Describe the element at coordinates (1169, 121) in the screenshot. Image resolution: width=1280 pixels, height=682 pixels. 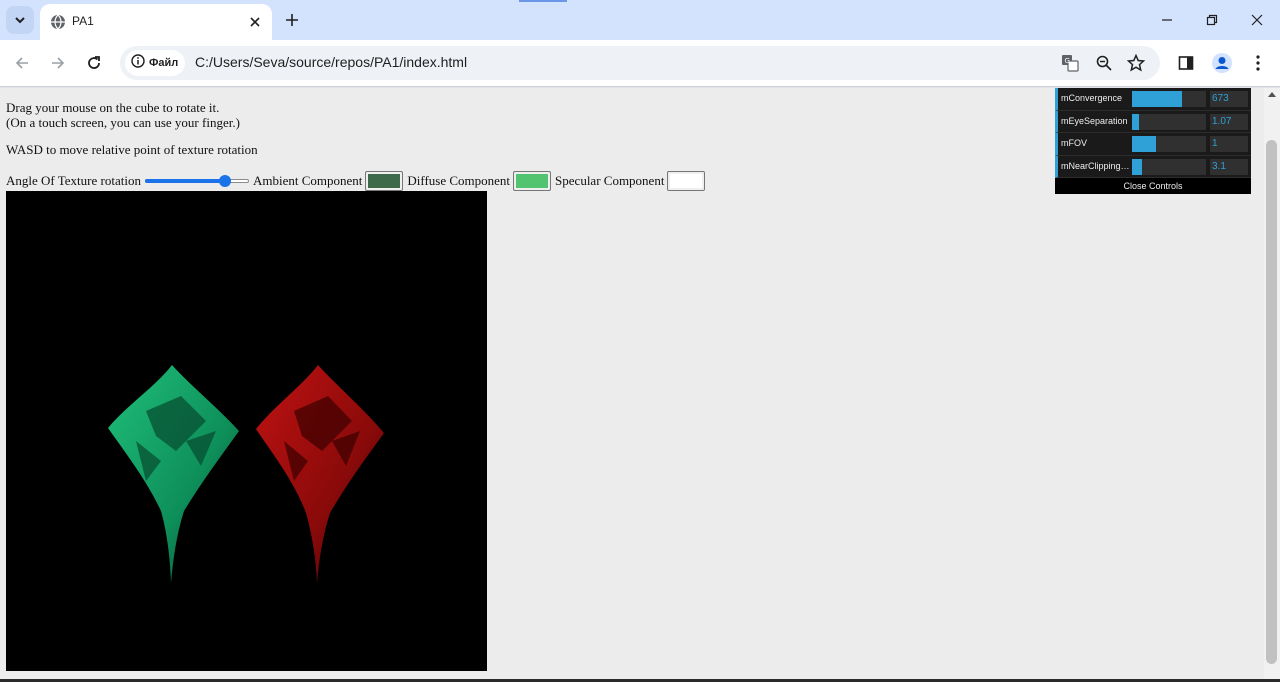
I see `gui-slider-eye-separation` at that location.